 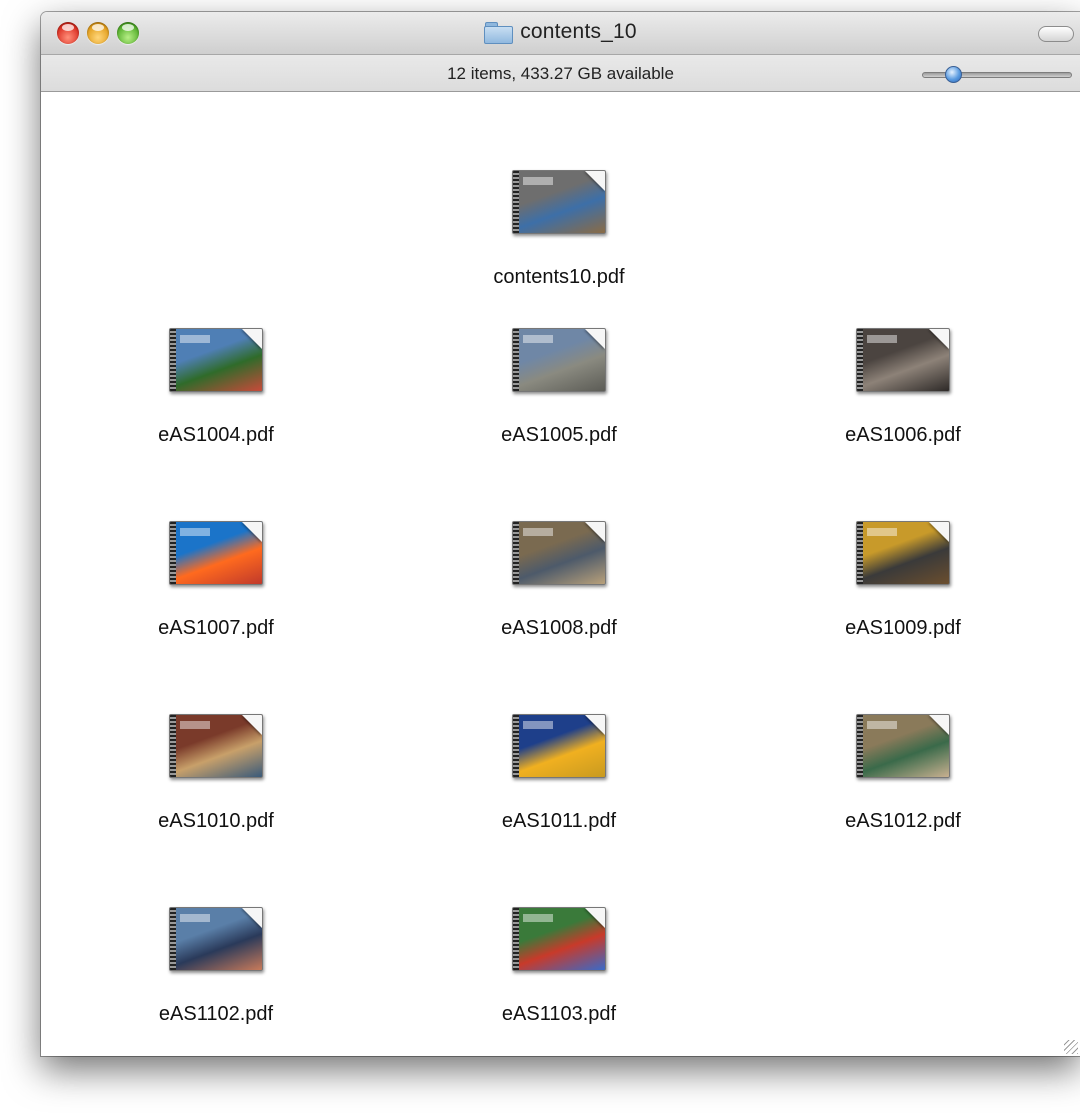 I want to click on icon-size-slider-knob, so click(x=953, y=74).